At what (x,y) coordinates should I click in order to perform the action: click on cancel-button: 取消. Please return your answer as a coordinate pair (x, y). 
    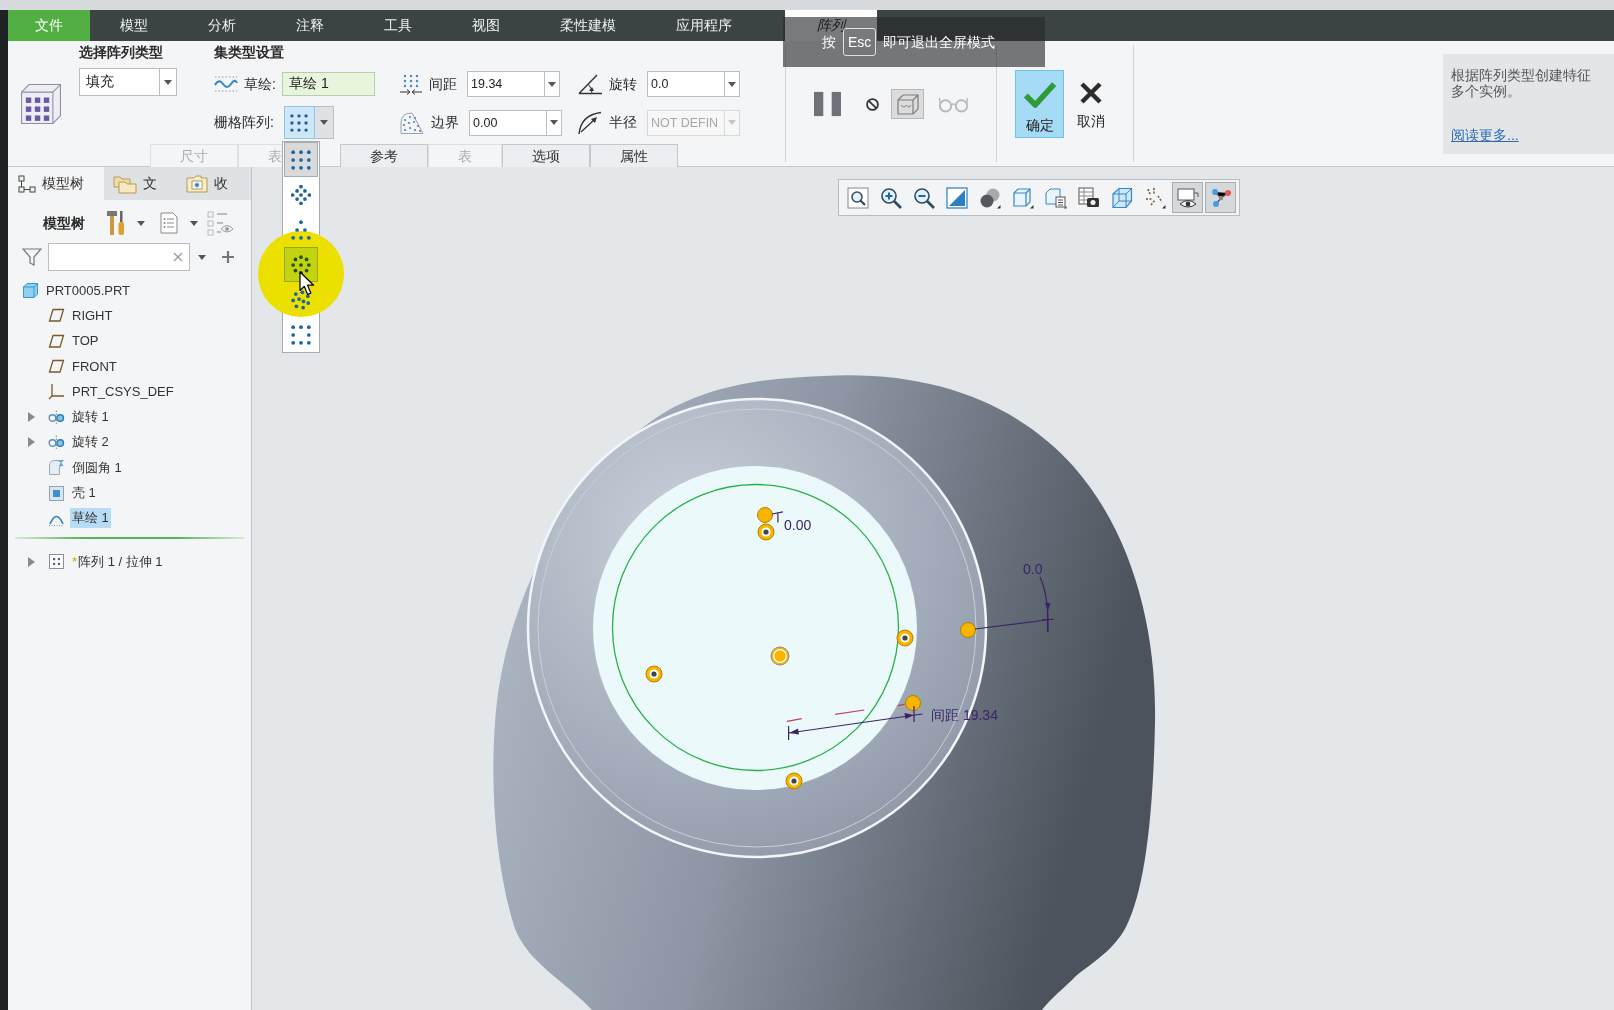
    Looking at the image, I should click on (1091, 104).